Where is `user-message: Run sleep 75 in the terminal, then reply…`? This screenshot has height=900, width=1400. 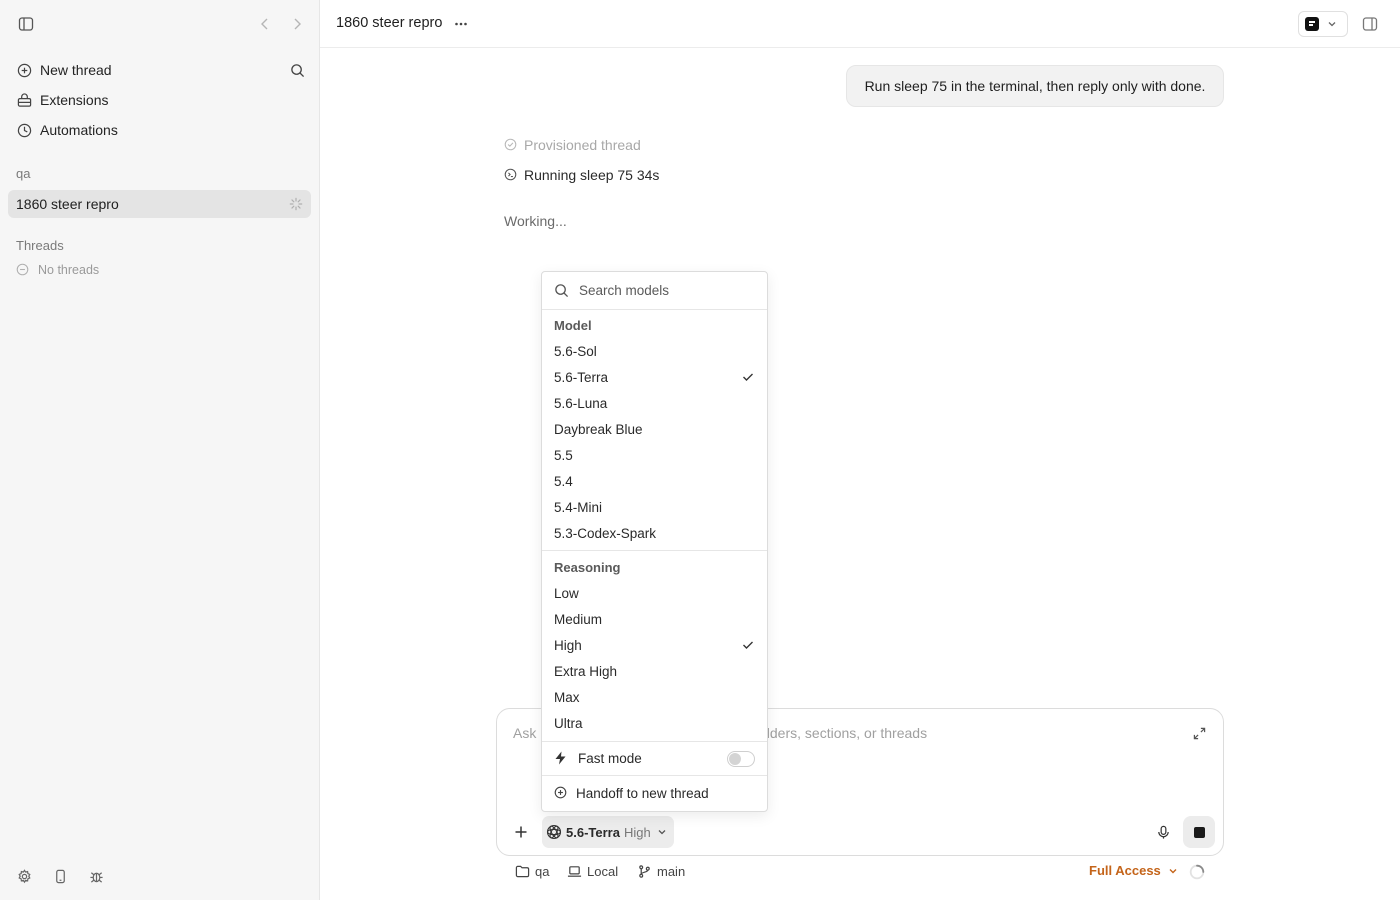
user-message: Run sleep 75 in the terminal, then reply… is located at coordinates (1035, 86).